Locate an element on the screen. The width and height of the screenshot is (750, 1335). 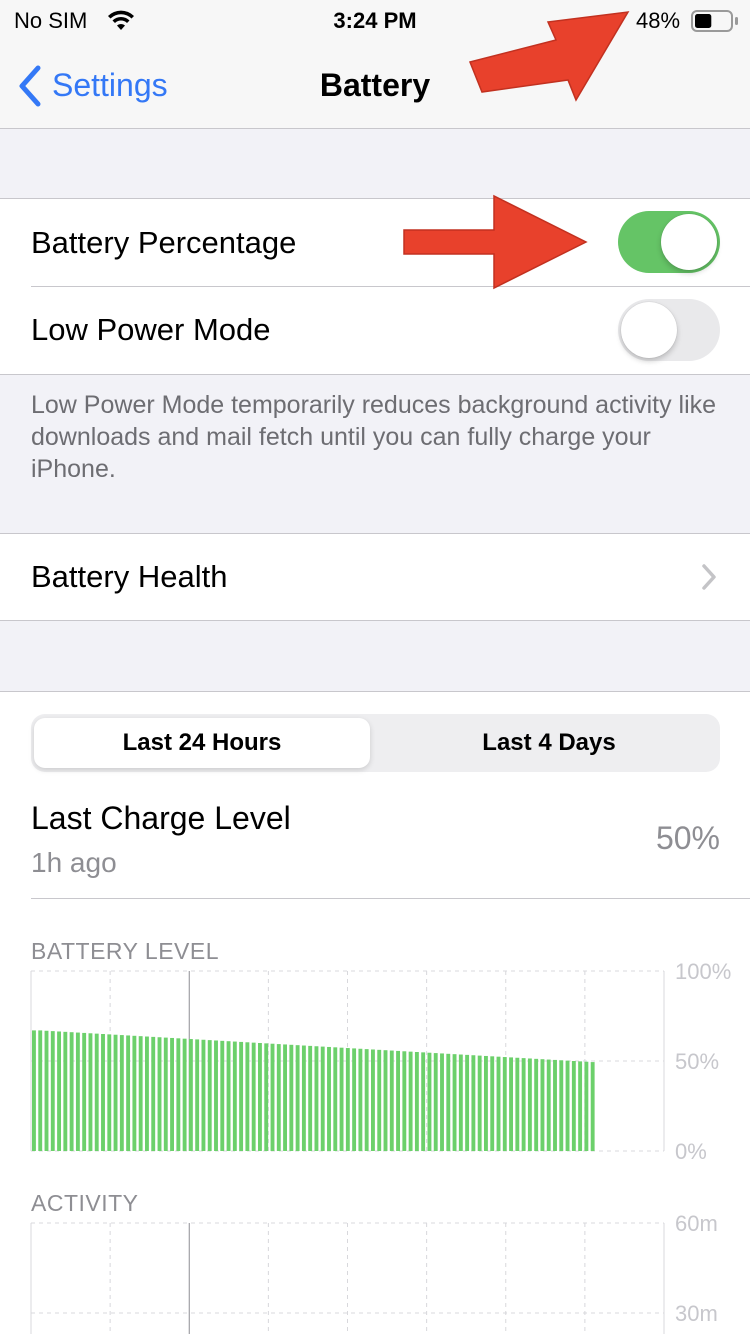
y-tick-label: 30m is located at coordinates (696, 1313).